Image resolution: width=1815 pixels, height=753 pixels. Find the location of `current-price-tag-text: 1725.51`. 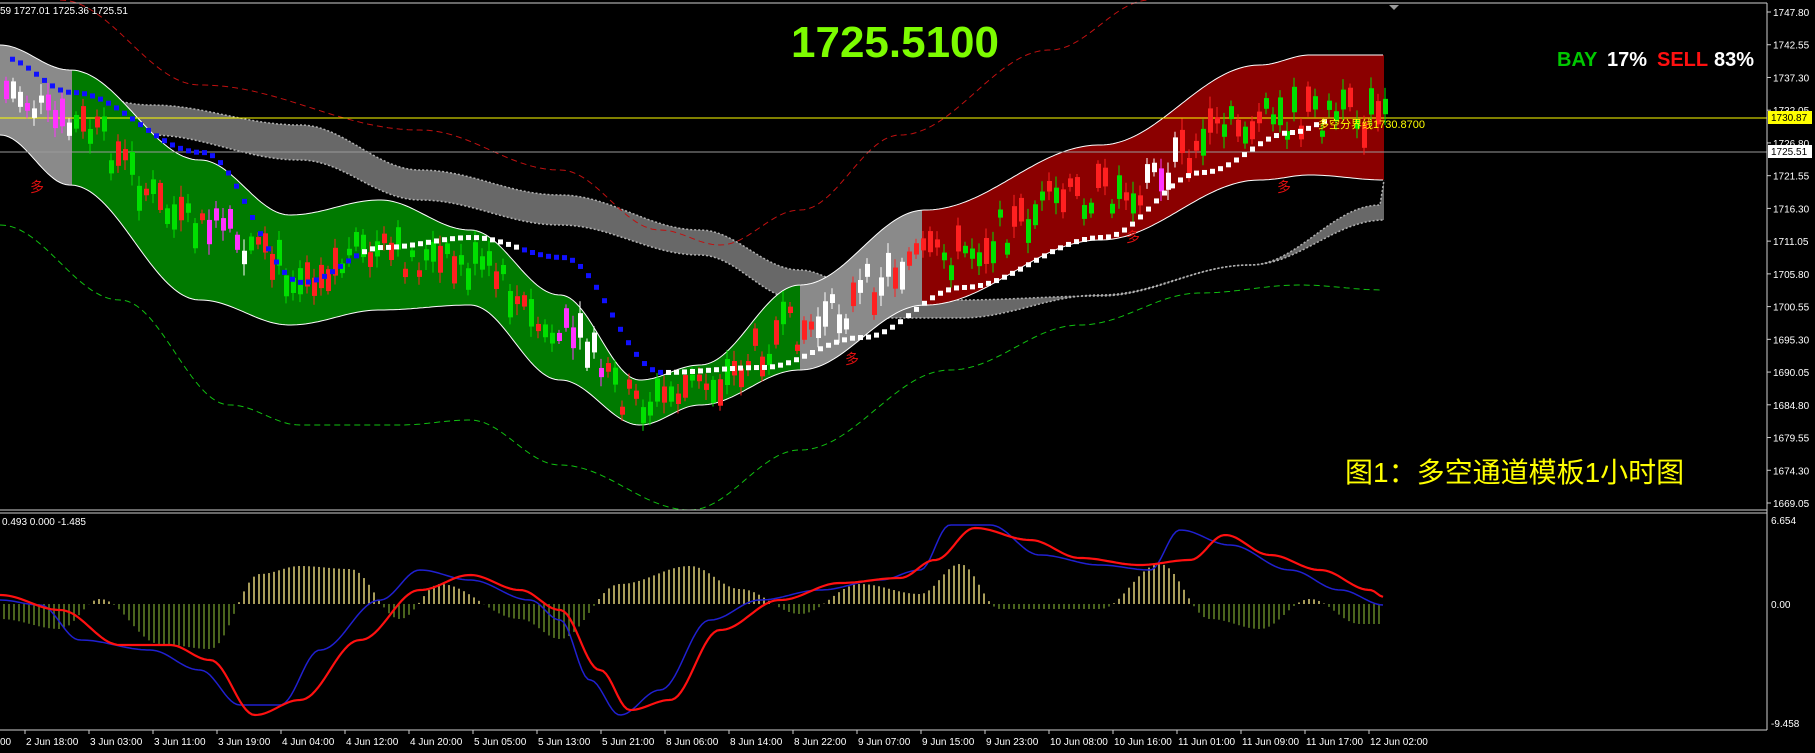

current-price-tag-text: 1725.51 is located at coordinates (1789, 152).